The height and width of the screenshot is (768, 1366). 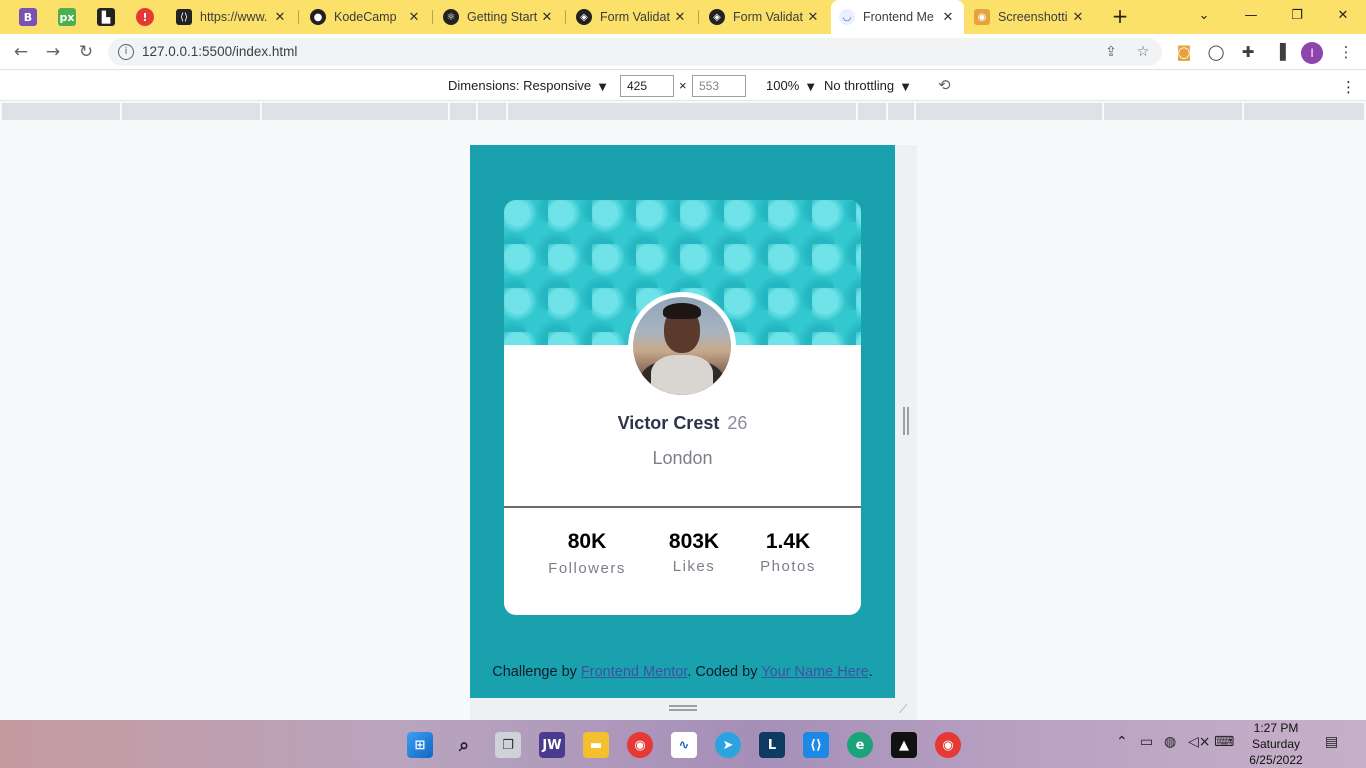 I want to click on battery-icon: ▭, so click(x=1146, y=742).